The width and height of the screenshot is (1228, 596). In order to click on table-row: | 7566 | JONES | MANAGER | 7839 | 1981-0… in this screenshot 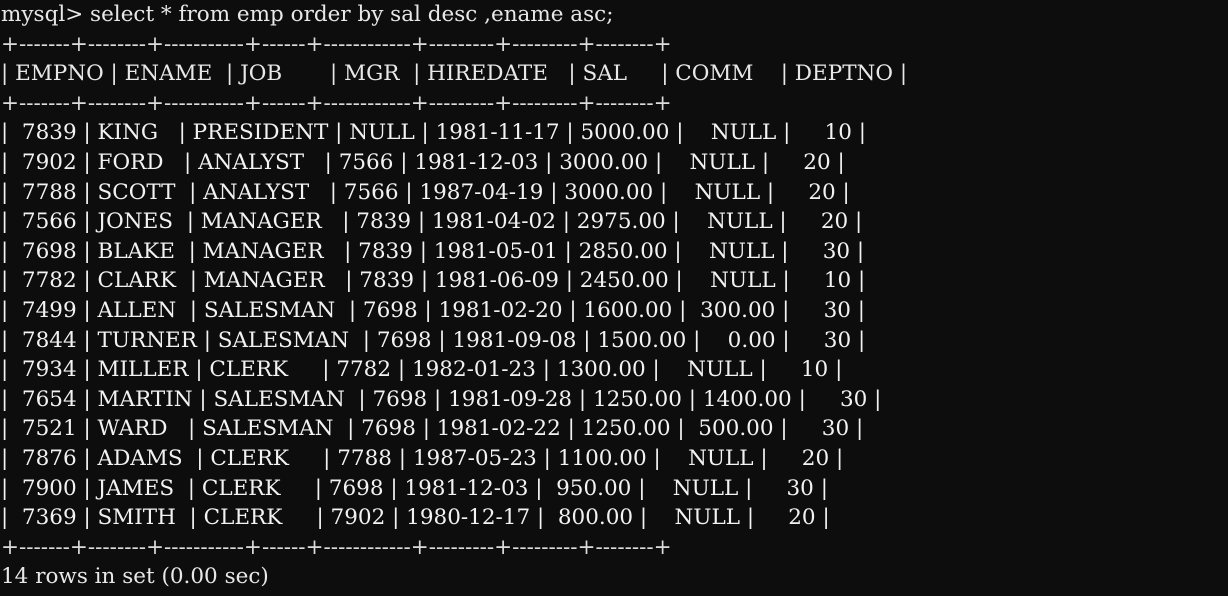, I will do `click(432, 222)`.